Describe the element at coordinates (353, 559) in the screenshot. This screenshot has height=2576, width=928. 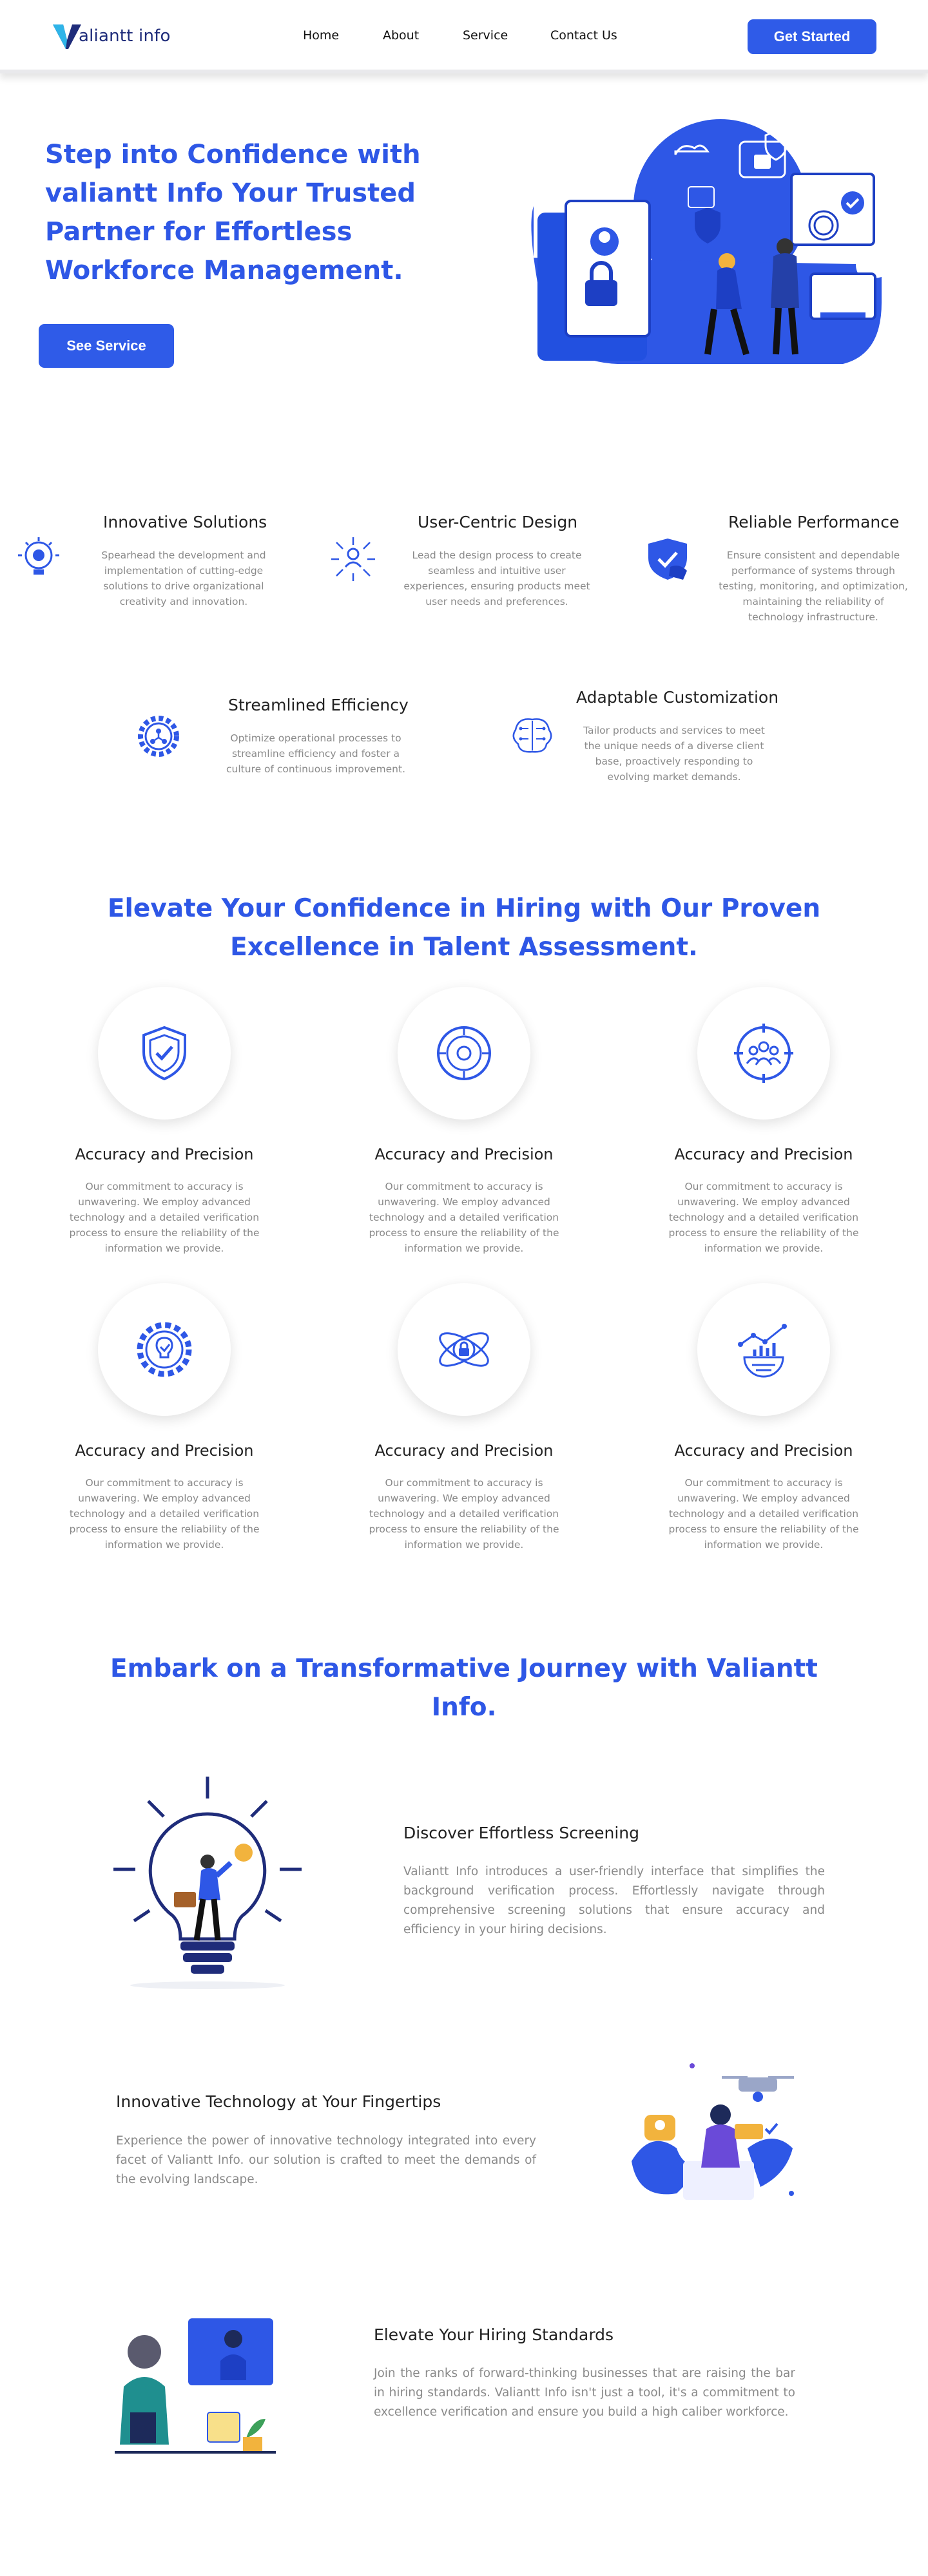
I see `user-network-icon` at that location.